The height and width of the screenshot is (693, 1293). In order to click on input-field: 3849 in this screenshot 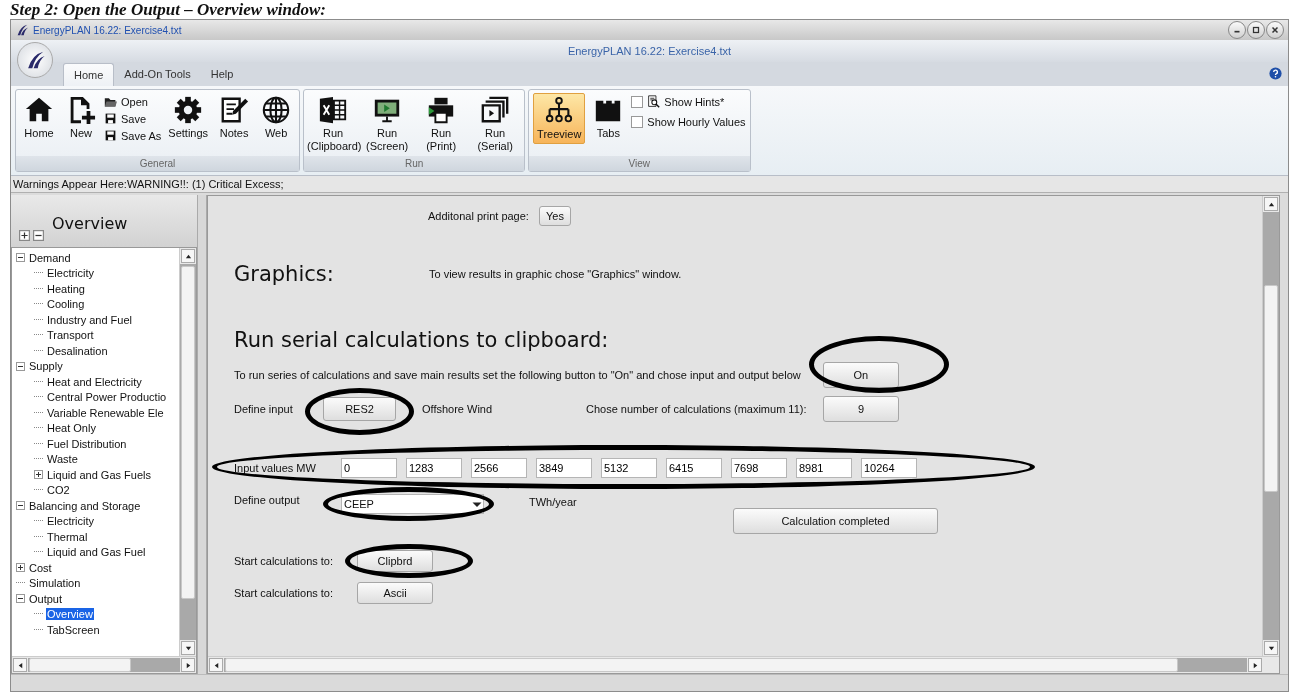, I will do `click(564, 468)`.